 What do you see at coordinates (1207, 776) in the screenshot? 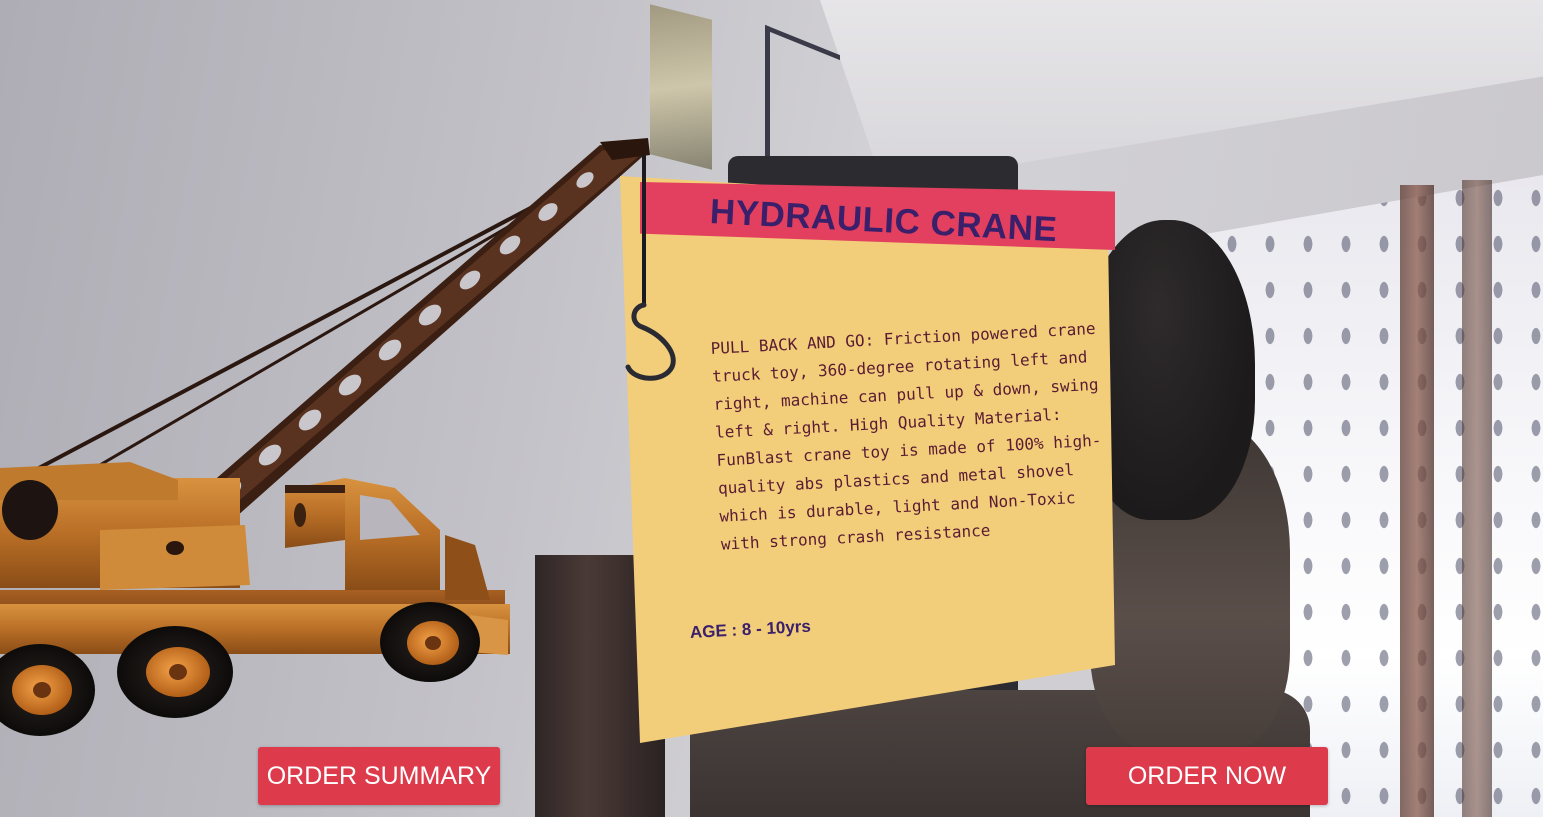
I see `order-now-button: ORDER NOW` at bounding box center [1207, 776].